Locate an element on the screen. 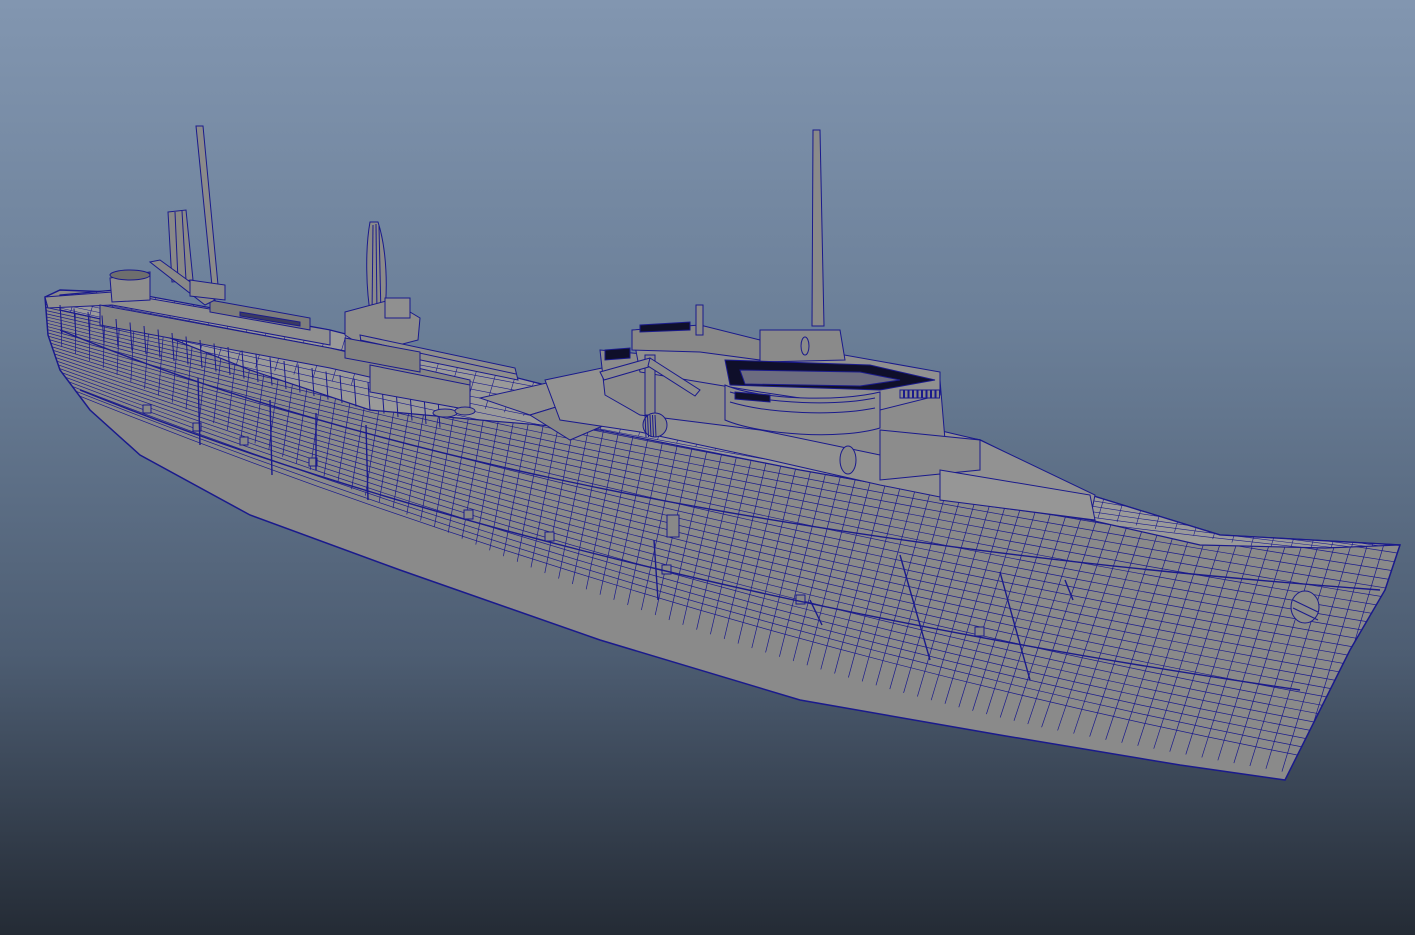 This screenshot has height=935, width=1415. aft-mast is located at coordinates (167, 215).